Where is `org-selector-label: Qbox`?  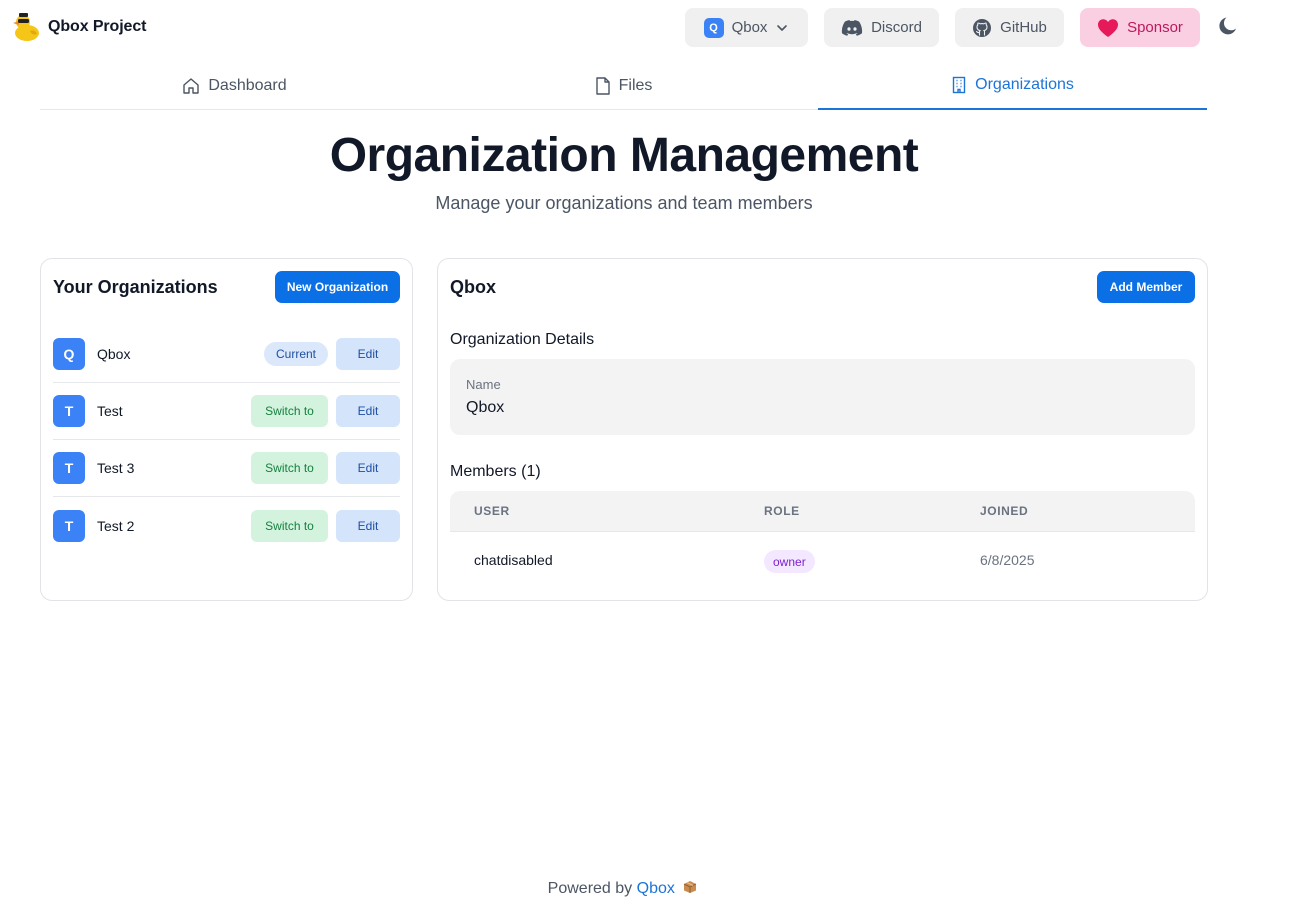
org-selector-label: Qbox is located at coordinates (749, 27).